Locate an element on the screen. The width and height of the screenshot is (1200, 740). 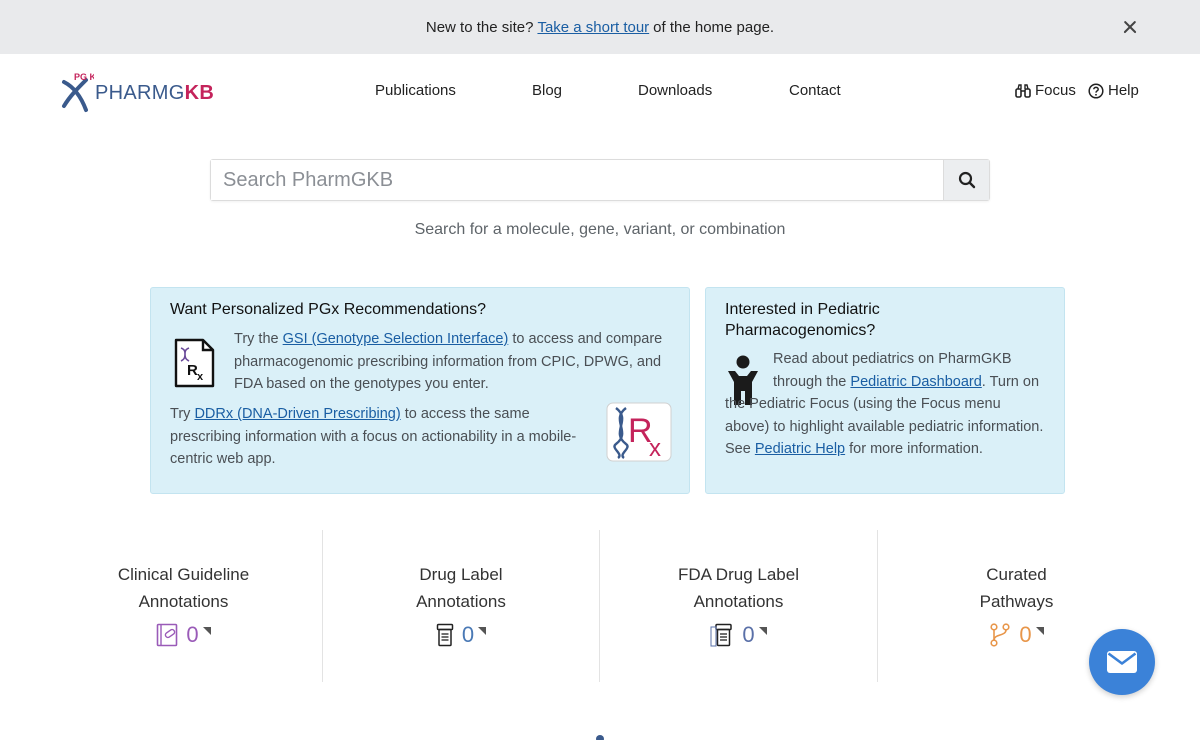
pediatric-help-link: Pediatric Help is located at coordinates (800, 449).